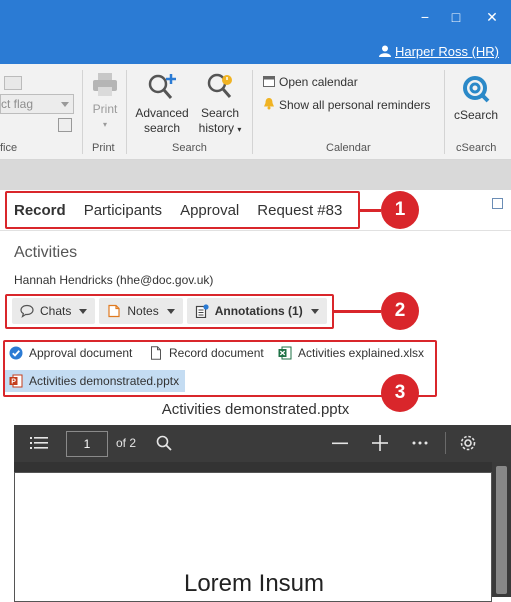 The height and width of the screenshot is (602, 511). What do you see at coordinates (162, 86) in the screenshot?
I see `advanced-search-icon` at bounding box center [162, 86].